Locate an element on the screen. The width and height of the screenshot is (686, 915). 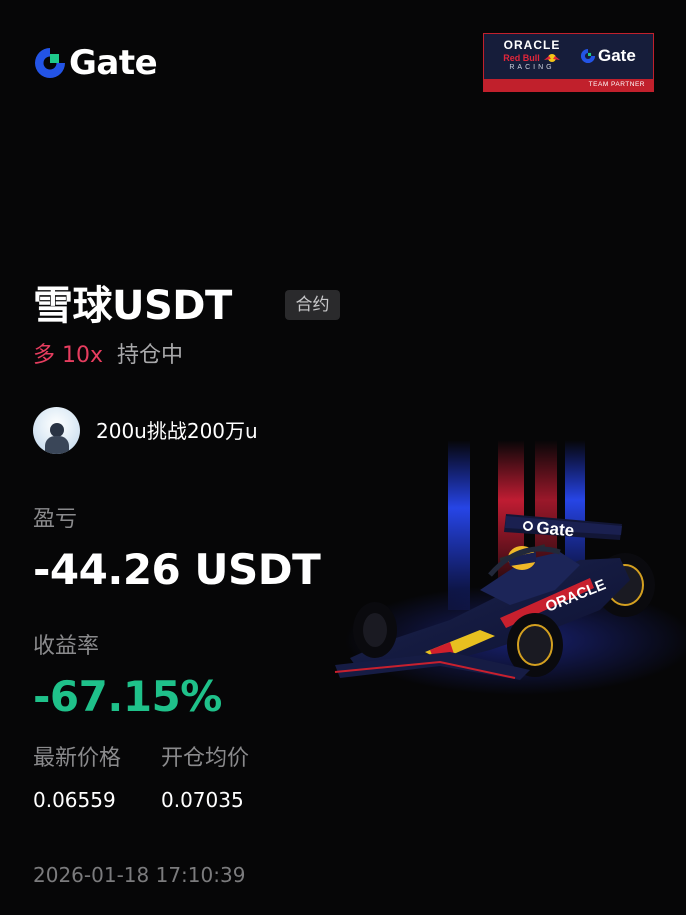
f1-car-image: Gate ORACLE is located at coordinates (510, 567).